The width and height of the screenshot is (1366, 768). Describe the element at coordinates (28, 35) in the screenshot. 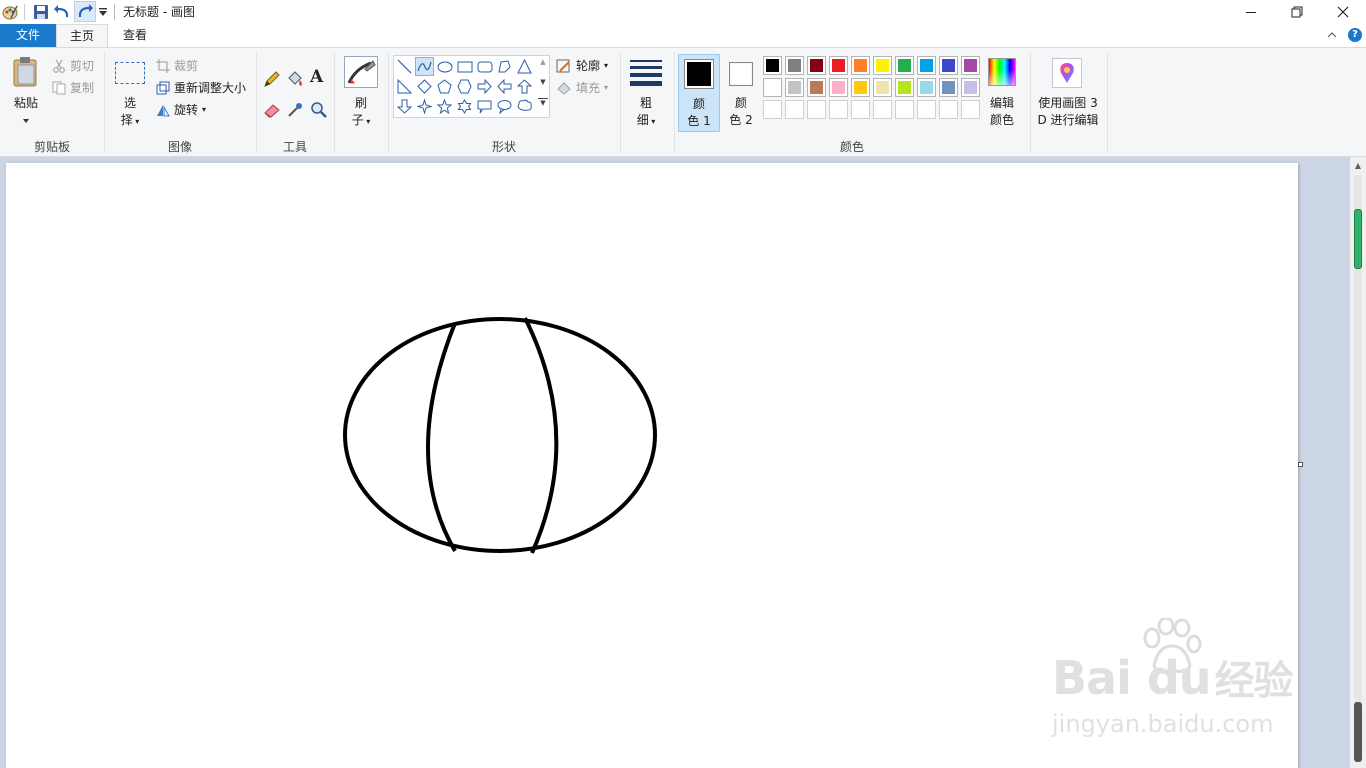

I see `tab-file: 文件` at that location.